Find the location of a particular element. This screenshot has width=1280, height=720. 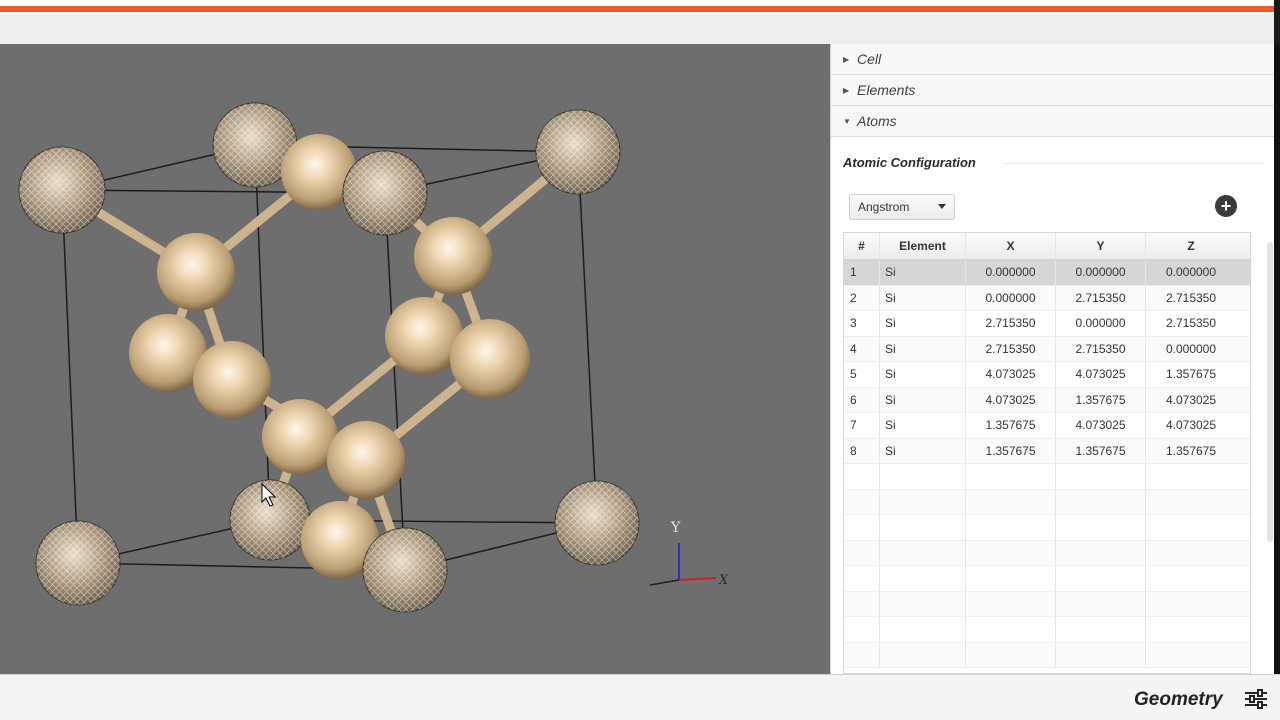

cell-index: 7 is located at coordinates (862, 425).